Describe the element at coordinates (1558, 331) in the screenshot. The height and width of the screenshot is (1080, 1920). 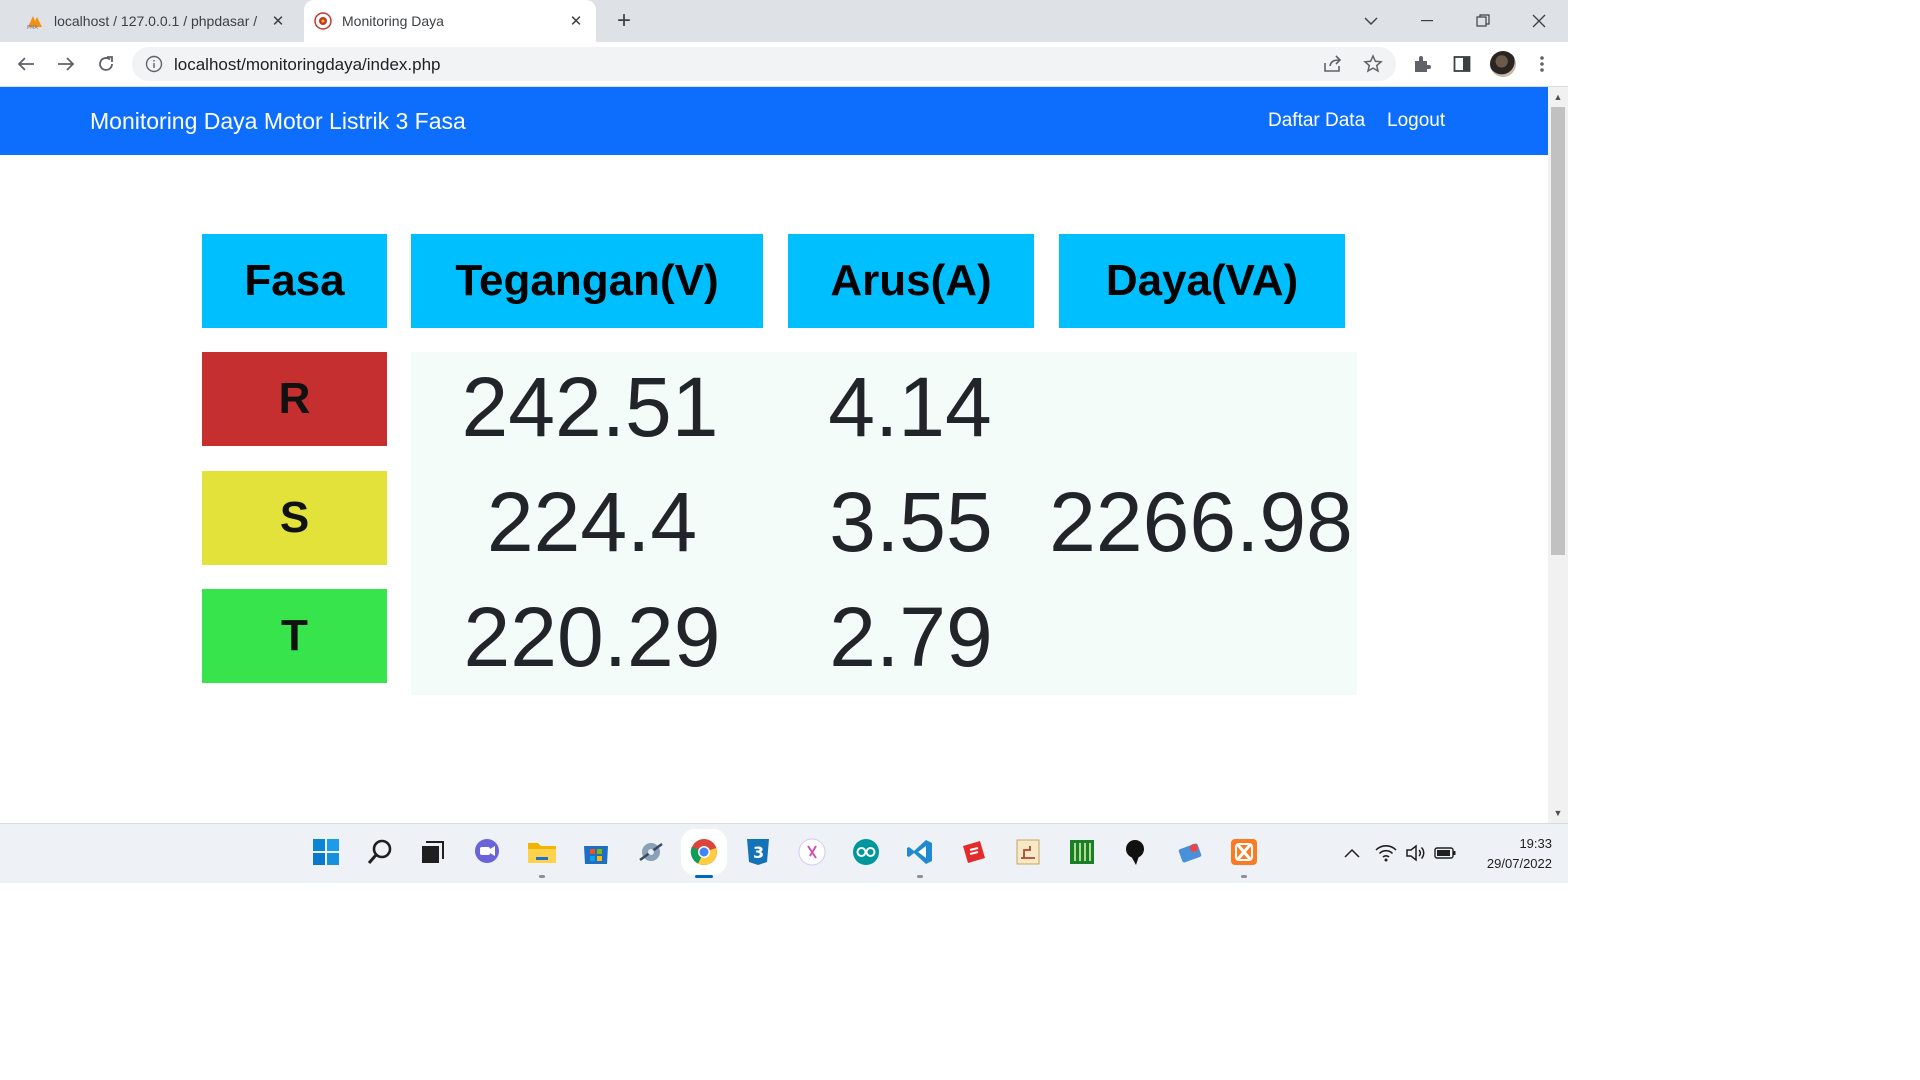
I see `scrollbar-thumb` at that location.